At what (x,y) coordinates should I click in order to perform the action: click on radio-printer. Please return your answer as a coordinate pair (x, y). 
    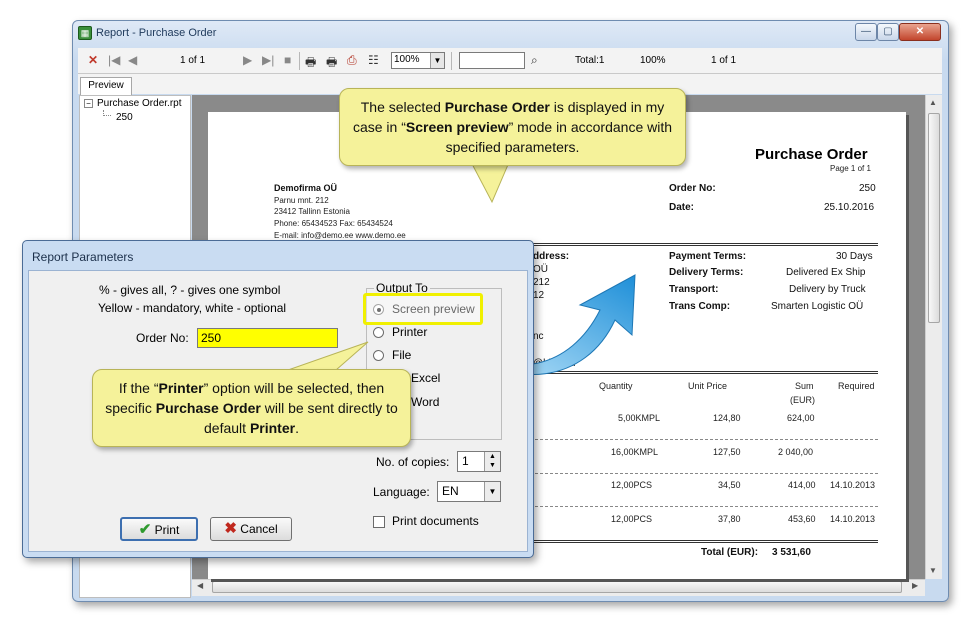
    Looking at the image, I should click on (378, 332).